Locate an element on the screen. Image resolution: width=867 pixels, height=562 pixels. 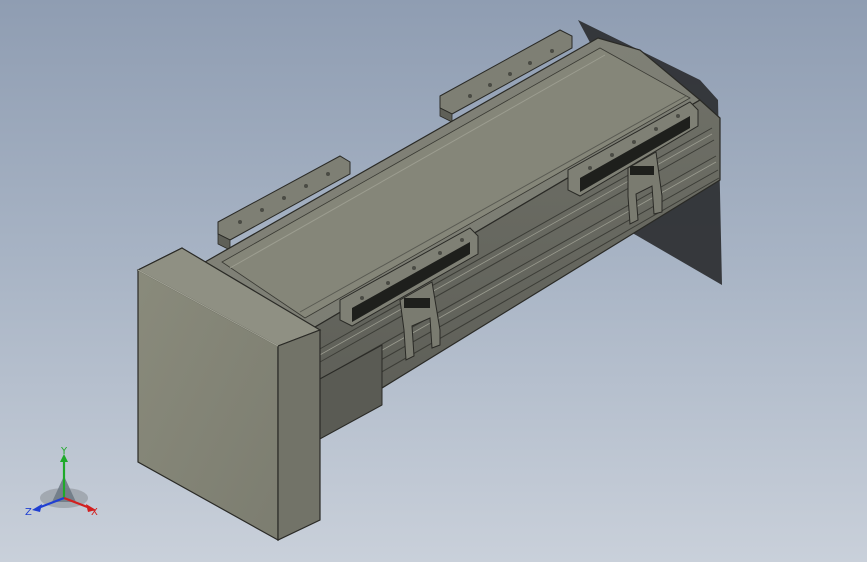
triad-z-label: Z is located at coordinates (28, 512).